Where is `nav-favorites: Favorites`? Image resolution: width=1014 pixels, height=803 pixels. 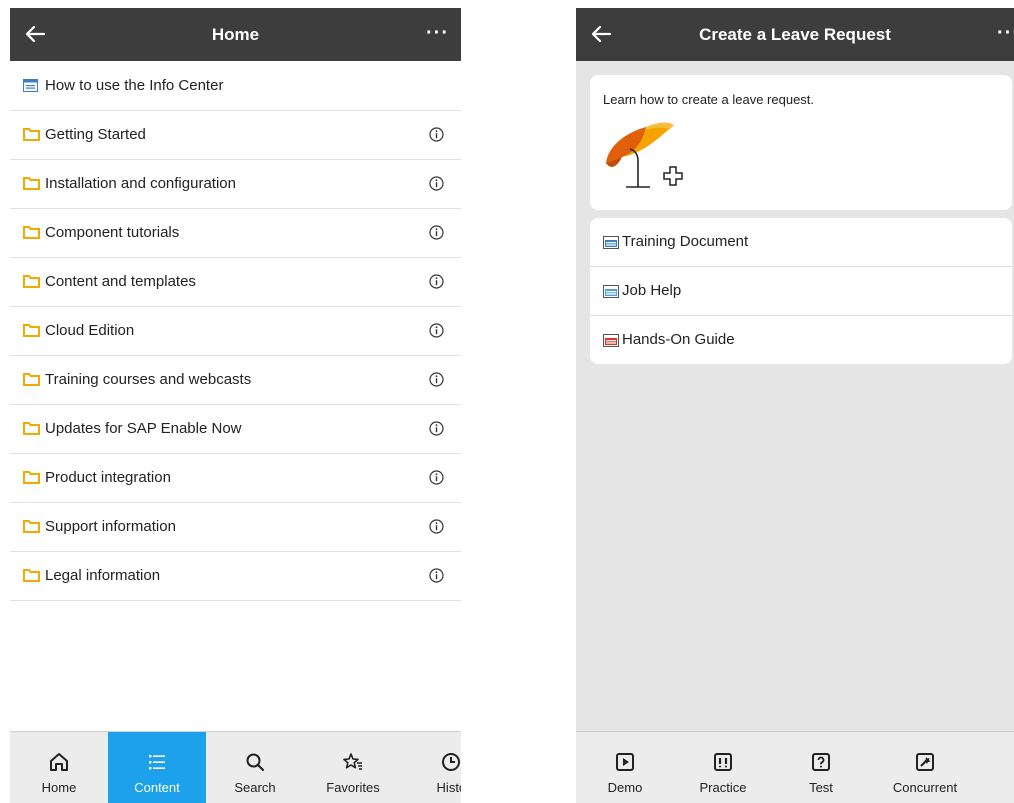 nav-favorites: Favorites is located at coordinates (353, 767).